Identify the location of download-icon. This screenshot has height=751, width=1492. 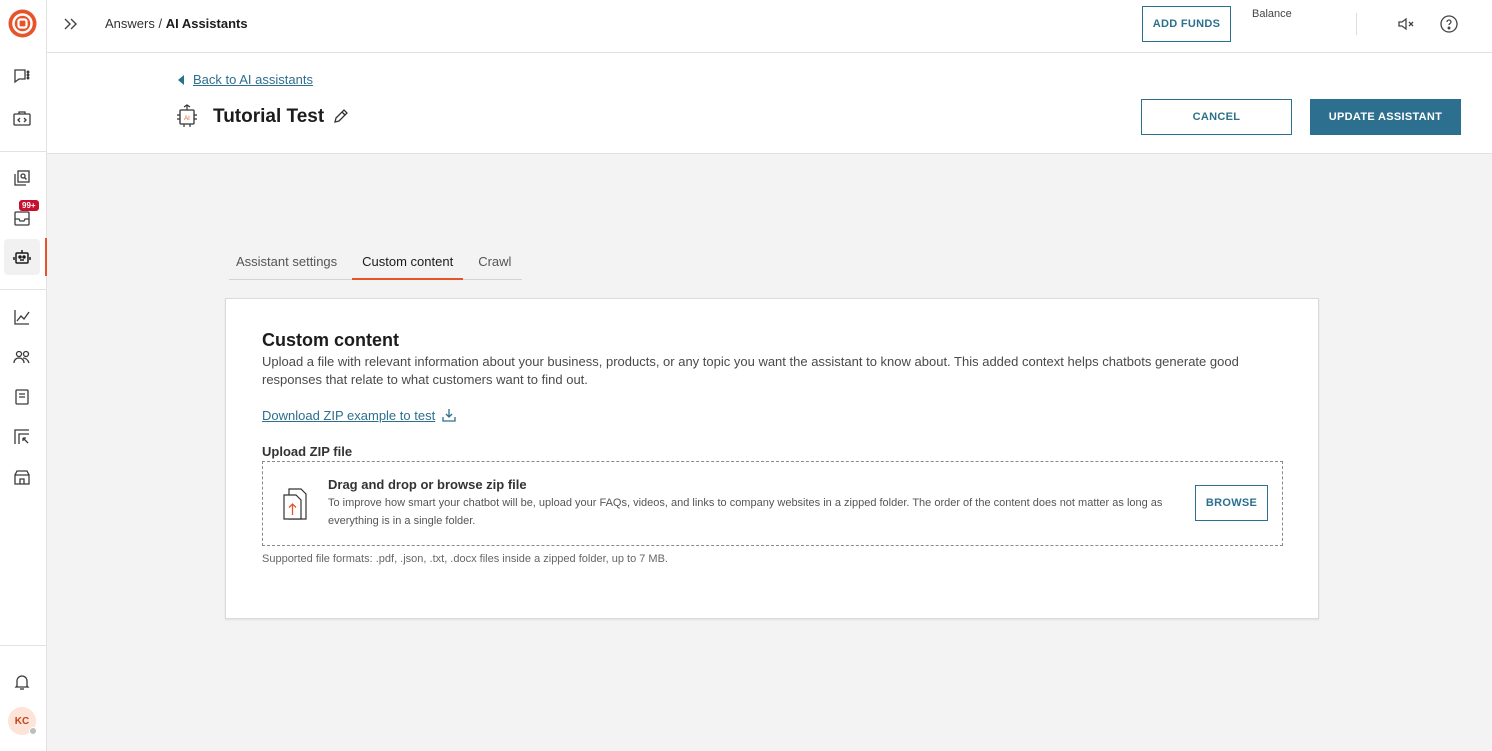
(449, 415).